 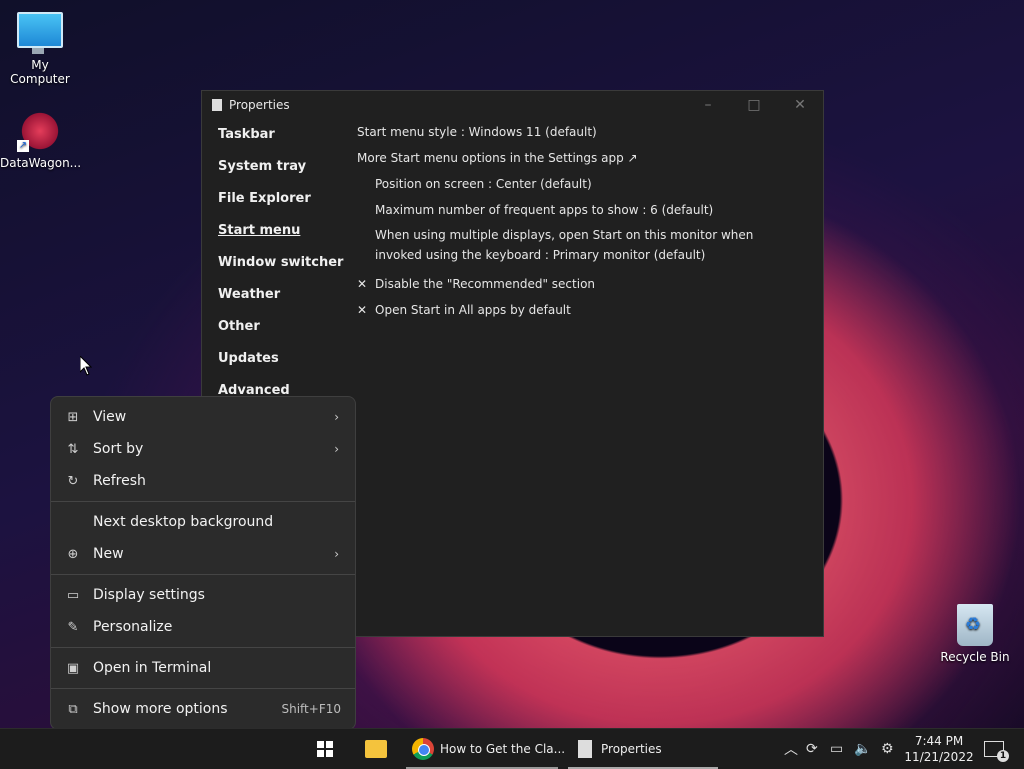 I want to click on menu-item-show-more-options: ⧉ Show more options Shift+F10, so click(x=203, y=709).